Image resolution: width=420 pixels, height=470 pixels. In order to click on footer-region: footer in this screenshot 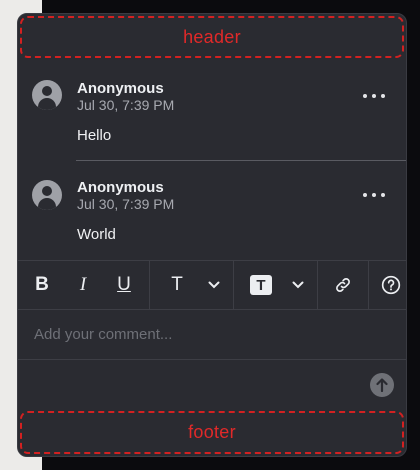, I will do `click(212, 432)`.